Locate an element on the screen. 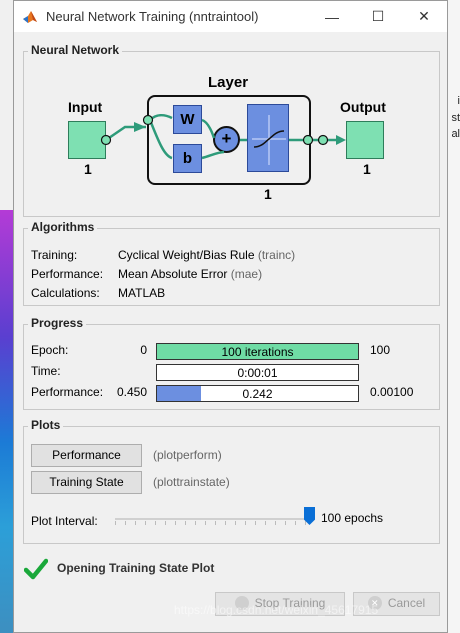  progress-bar: 0.242 is located at coordinates (257, 393).